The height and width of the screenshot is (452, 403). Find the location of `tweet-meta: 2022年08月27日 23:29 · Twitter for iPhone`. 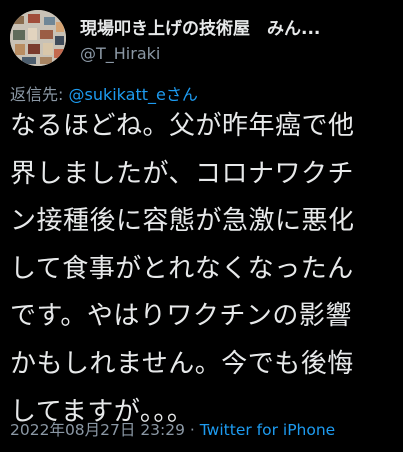

tweet-meta: 2022年08月27日 23:29 · Twitter for iPhone is located at coordinates (172, 429).